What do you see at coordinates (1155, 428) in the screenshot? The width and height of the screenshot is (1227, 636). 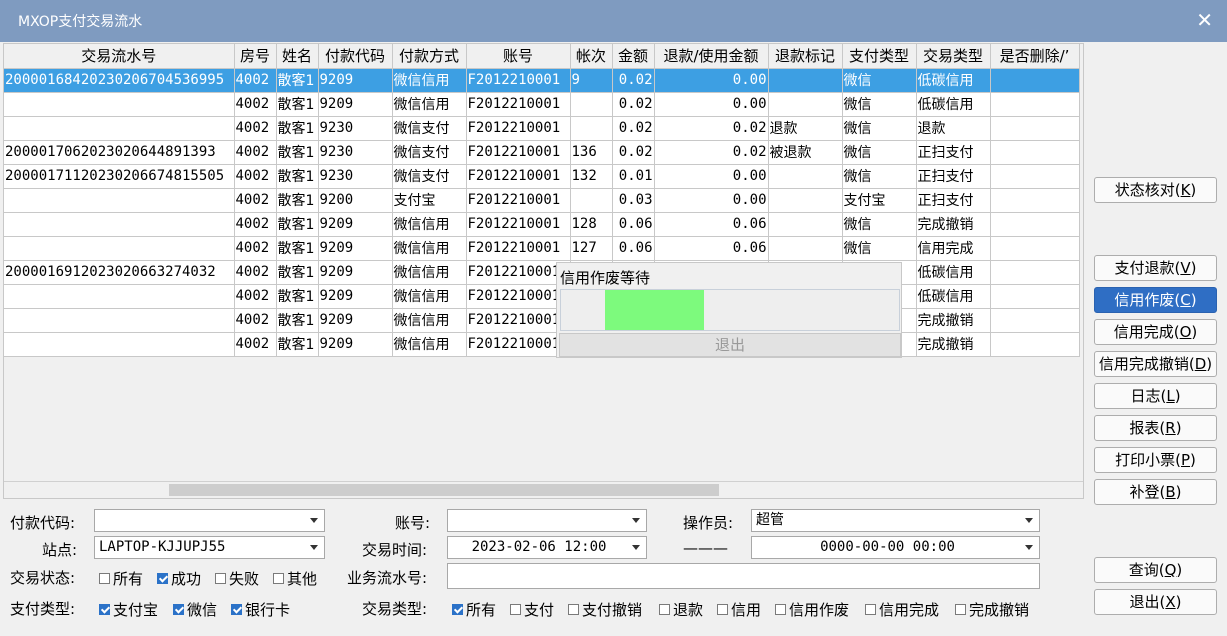 I see `report-button: 报表(R)` at bounding box center [1155, 428].